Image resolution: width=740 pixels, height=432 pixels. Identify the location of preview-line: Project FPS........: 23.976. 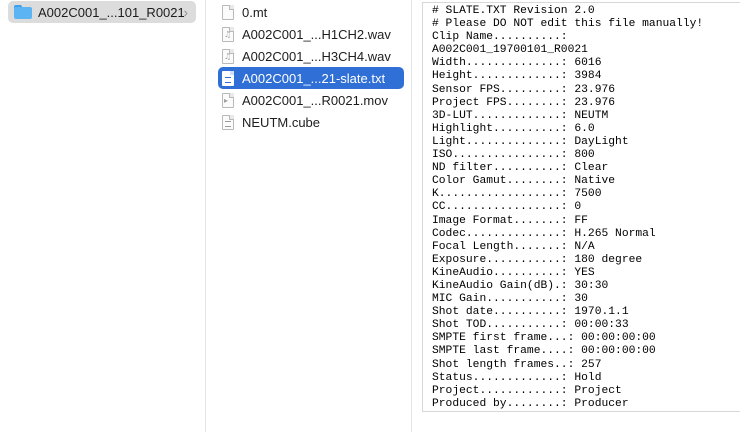
(524, 102).